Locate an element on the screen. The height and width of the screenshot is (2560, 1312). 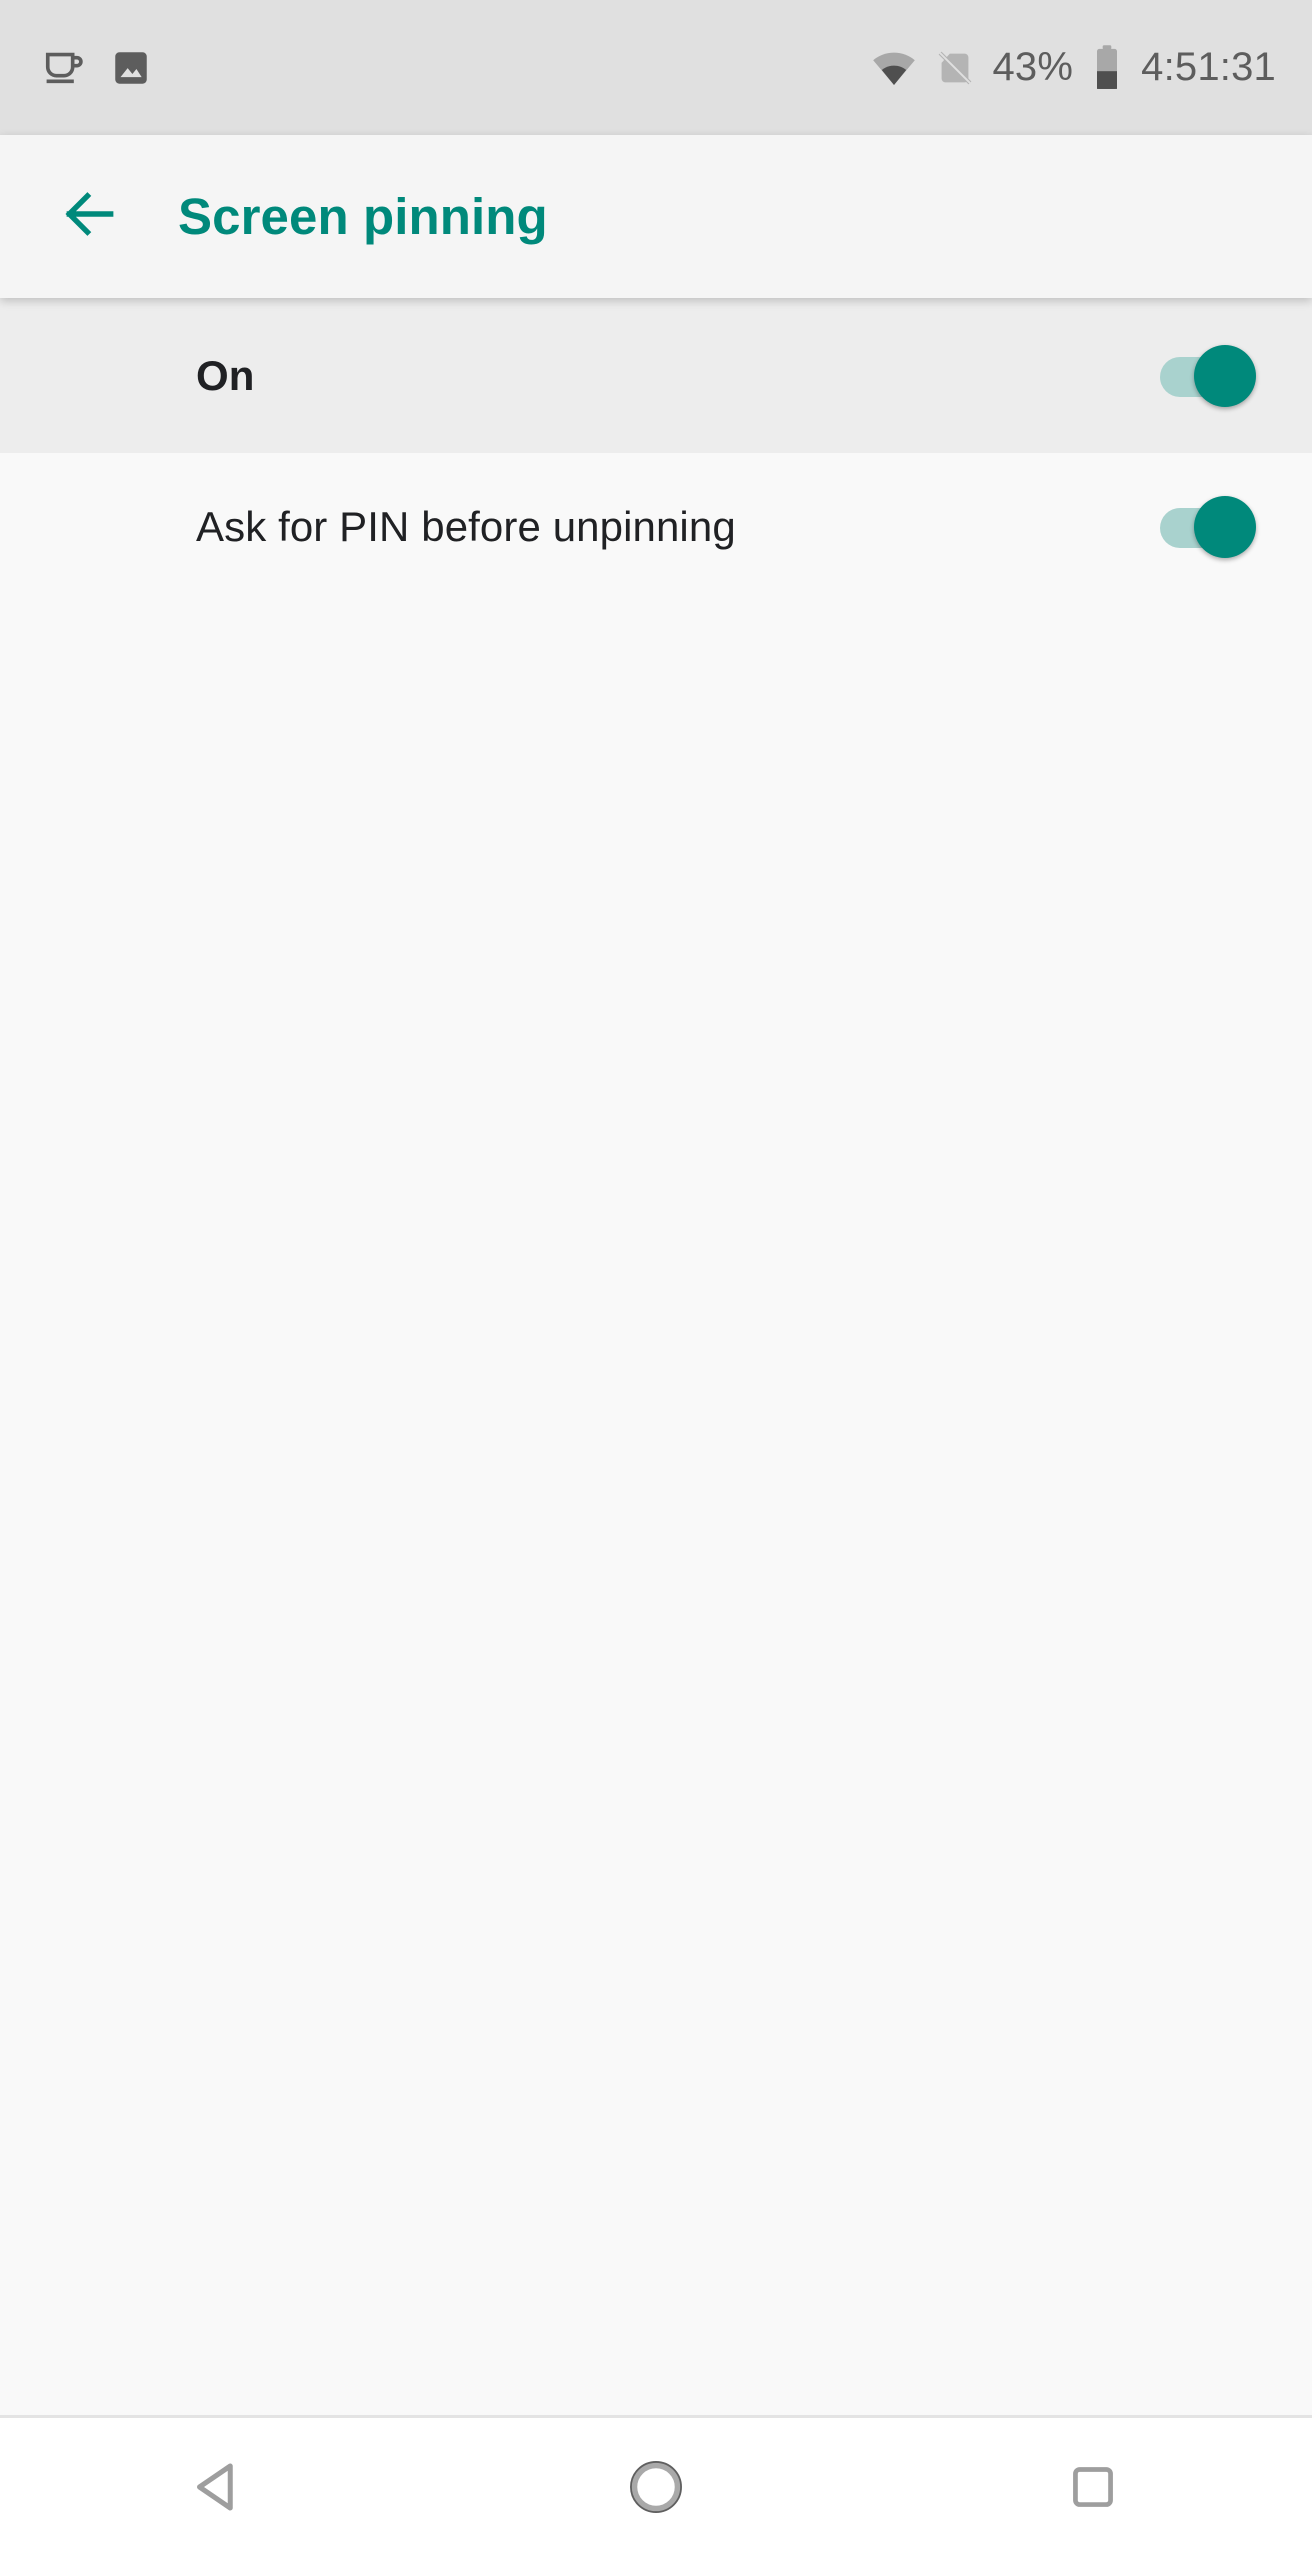
nav-recents-button is located at coordinates (1093, 2488).